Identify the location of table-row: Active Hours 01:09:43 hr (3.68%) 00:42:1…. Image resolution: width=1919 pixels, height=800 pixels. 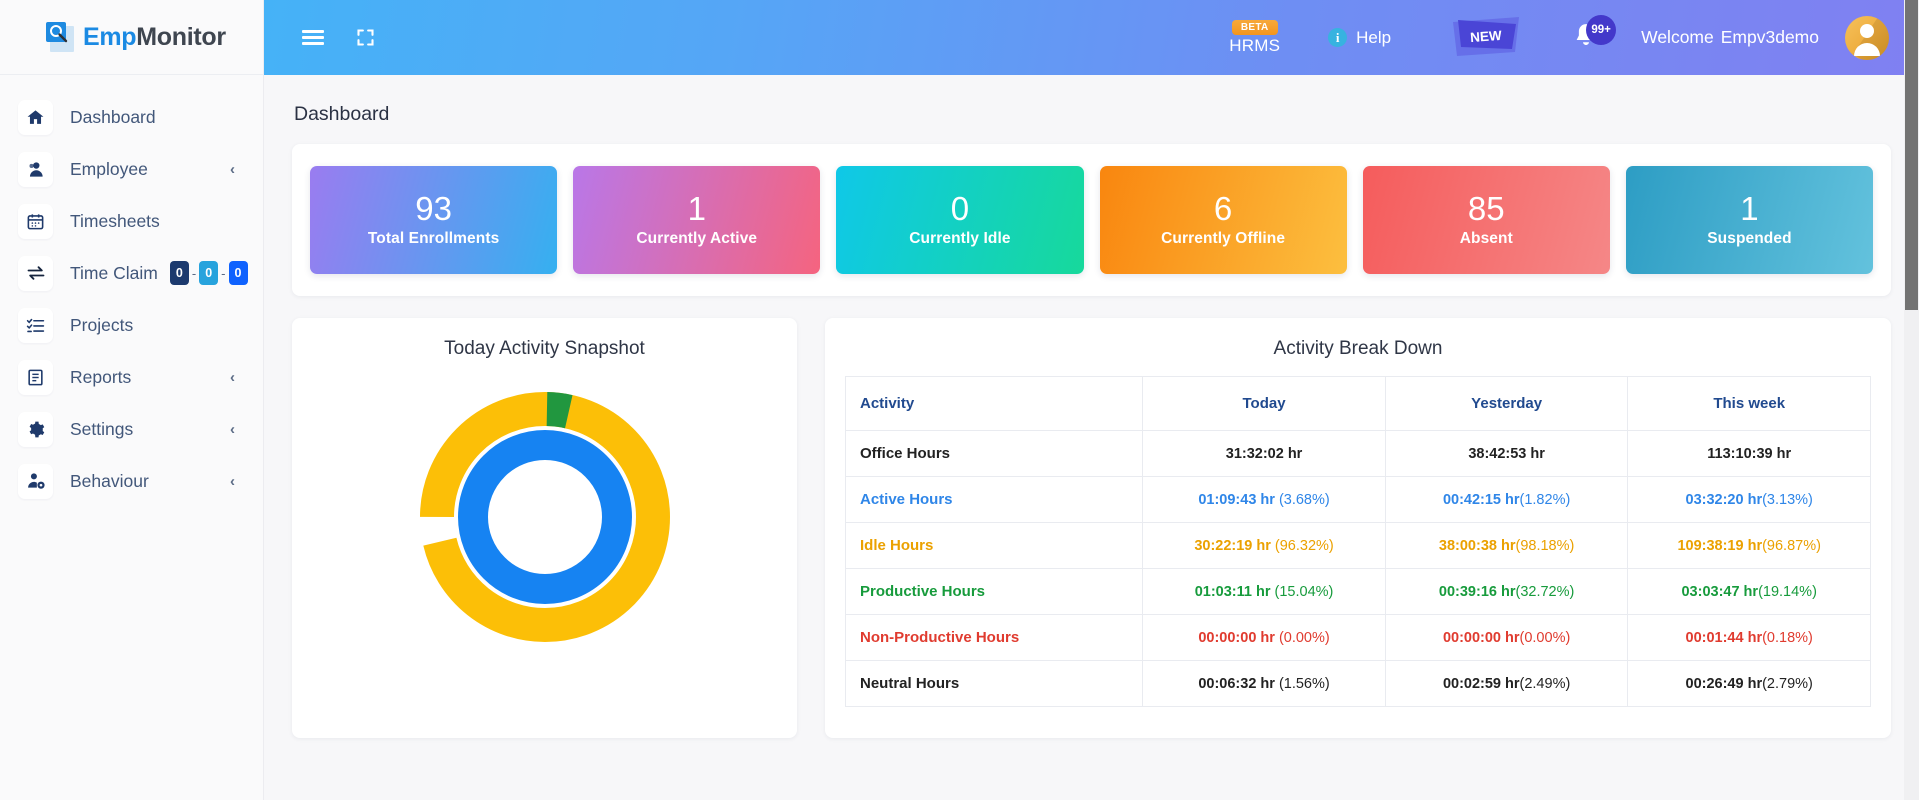
(1357, 499).